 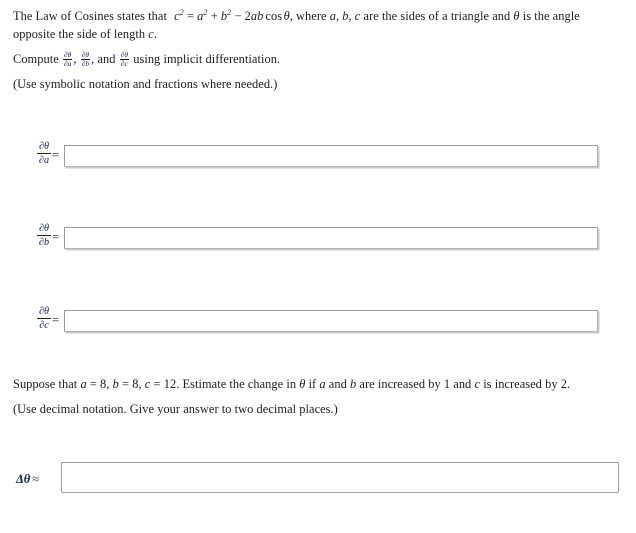 What do you see at coordinates (214, 16) in the screenshot?
I see `equation-plus: +` at bounding box center [214, 16].